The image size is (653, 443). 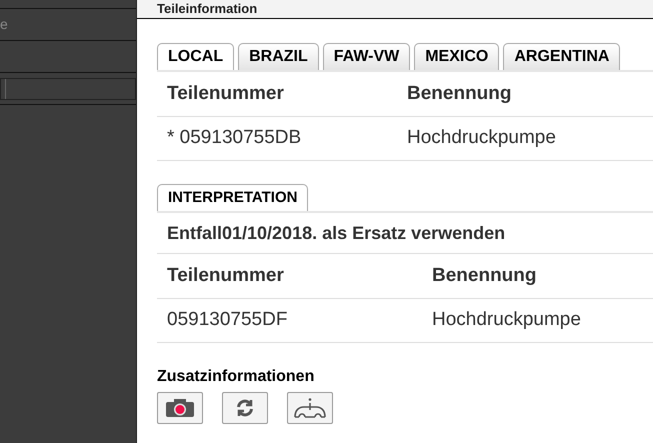 I want to click on camera-icon, so click(x=180, y=408).